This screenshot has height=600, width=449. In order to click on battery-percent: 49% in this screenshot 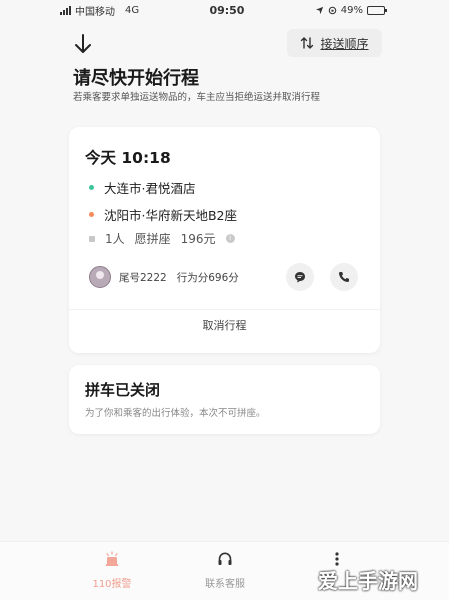, I will do `click(351, 10)`.